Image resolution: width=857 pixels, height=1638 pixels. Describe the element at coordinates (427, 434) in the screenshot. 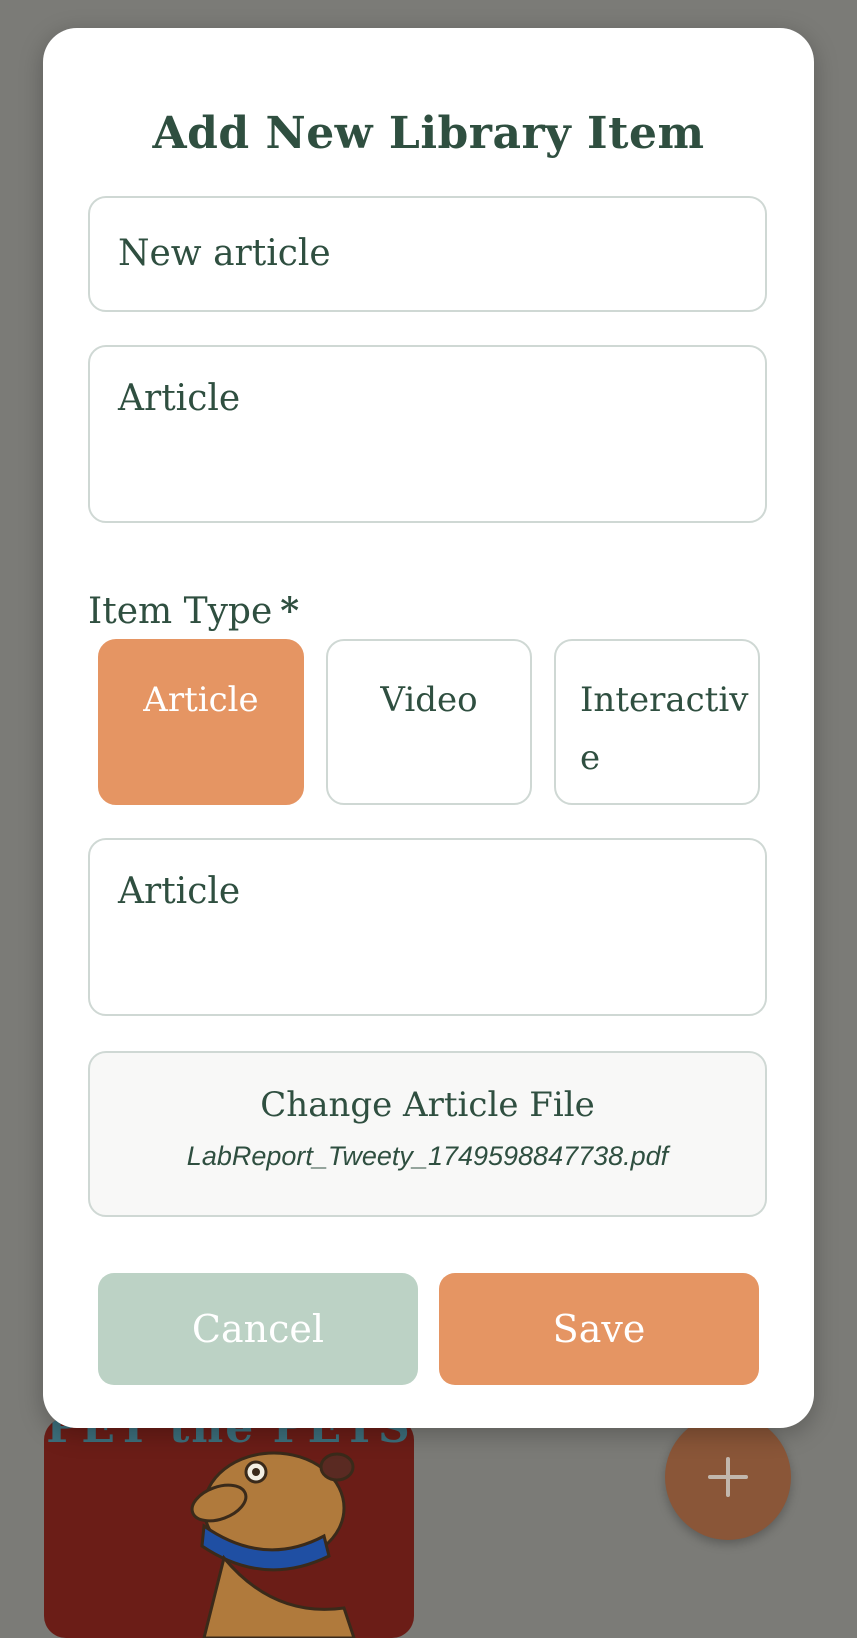

I see `item-description-input: Article` at that location.